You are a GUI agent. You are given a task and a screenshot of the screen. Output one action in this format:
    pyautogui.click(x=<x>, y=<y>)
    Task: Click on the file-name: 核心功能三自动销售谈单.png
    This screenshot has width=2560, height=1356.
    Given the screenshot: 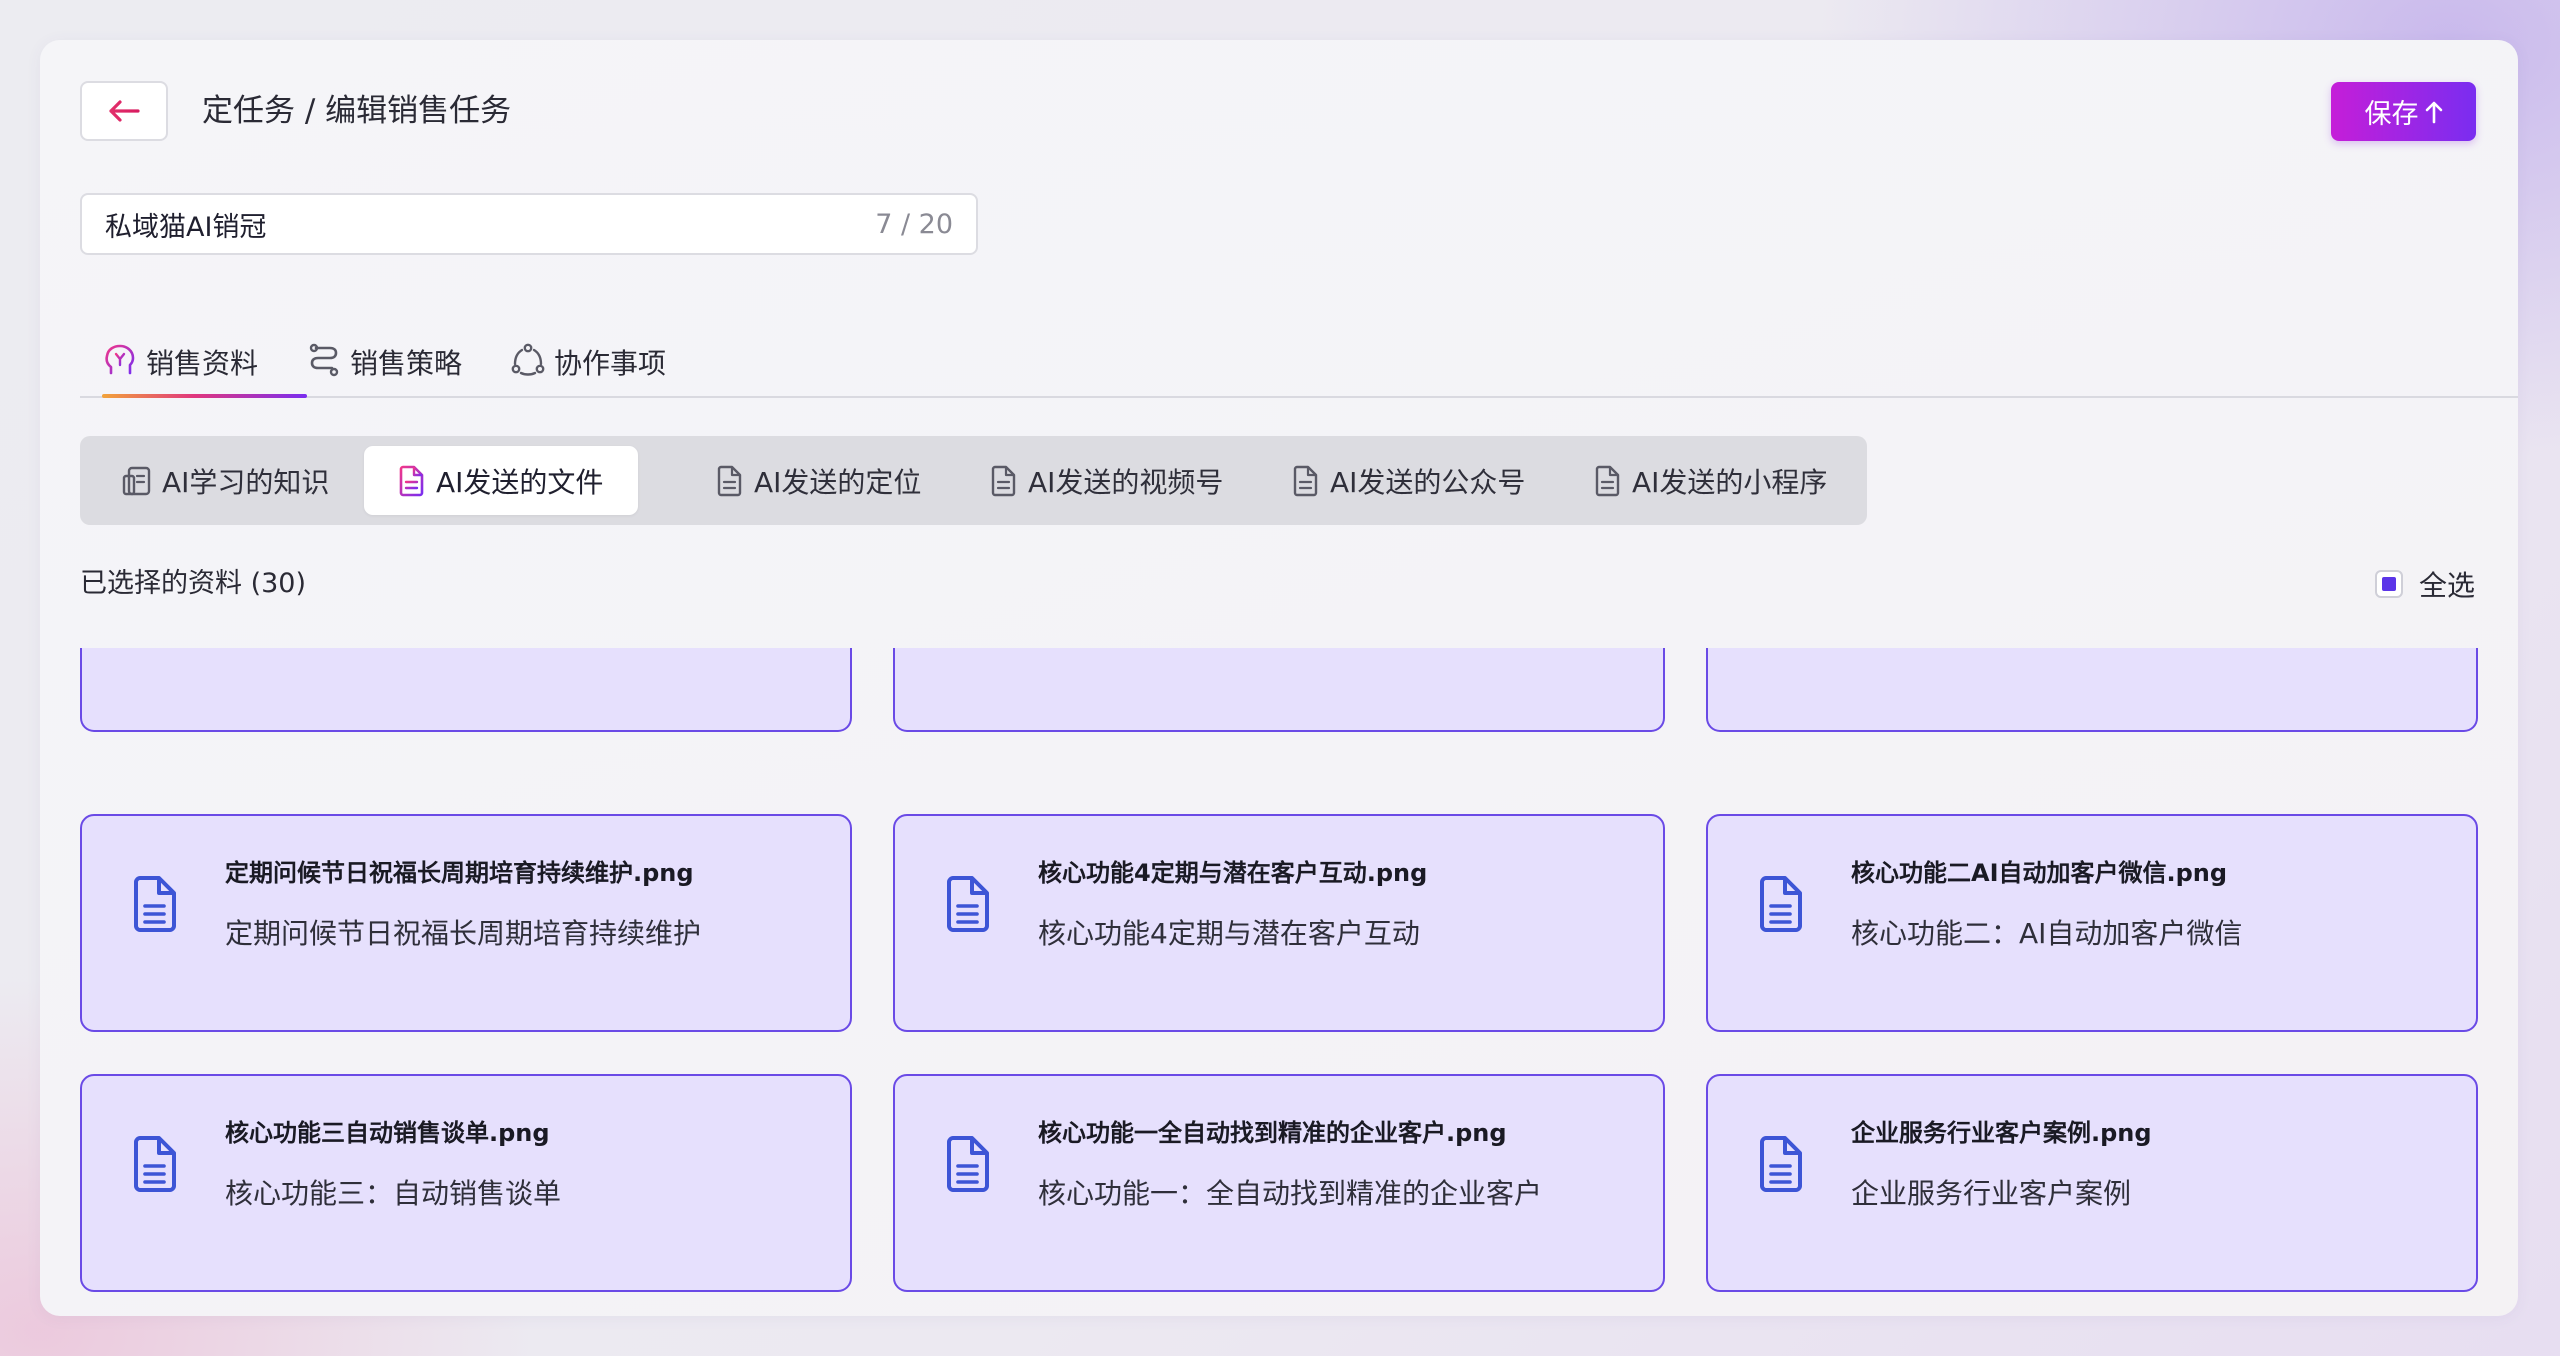 What is the action you would take?
    pyautogui.click(x=387, y=1133)
    